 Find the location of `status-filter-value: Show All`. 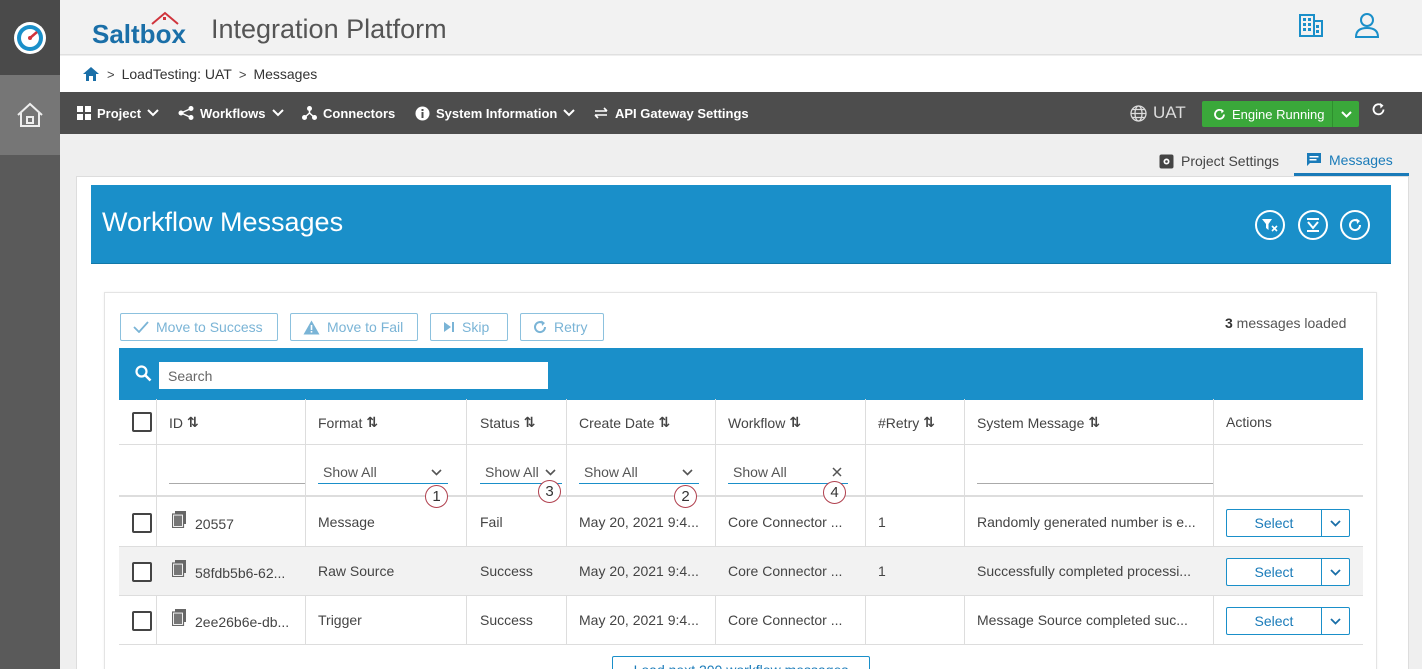

status-filter-value: Show All is located at coordinates (512, 472).